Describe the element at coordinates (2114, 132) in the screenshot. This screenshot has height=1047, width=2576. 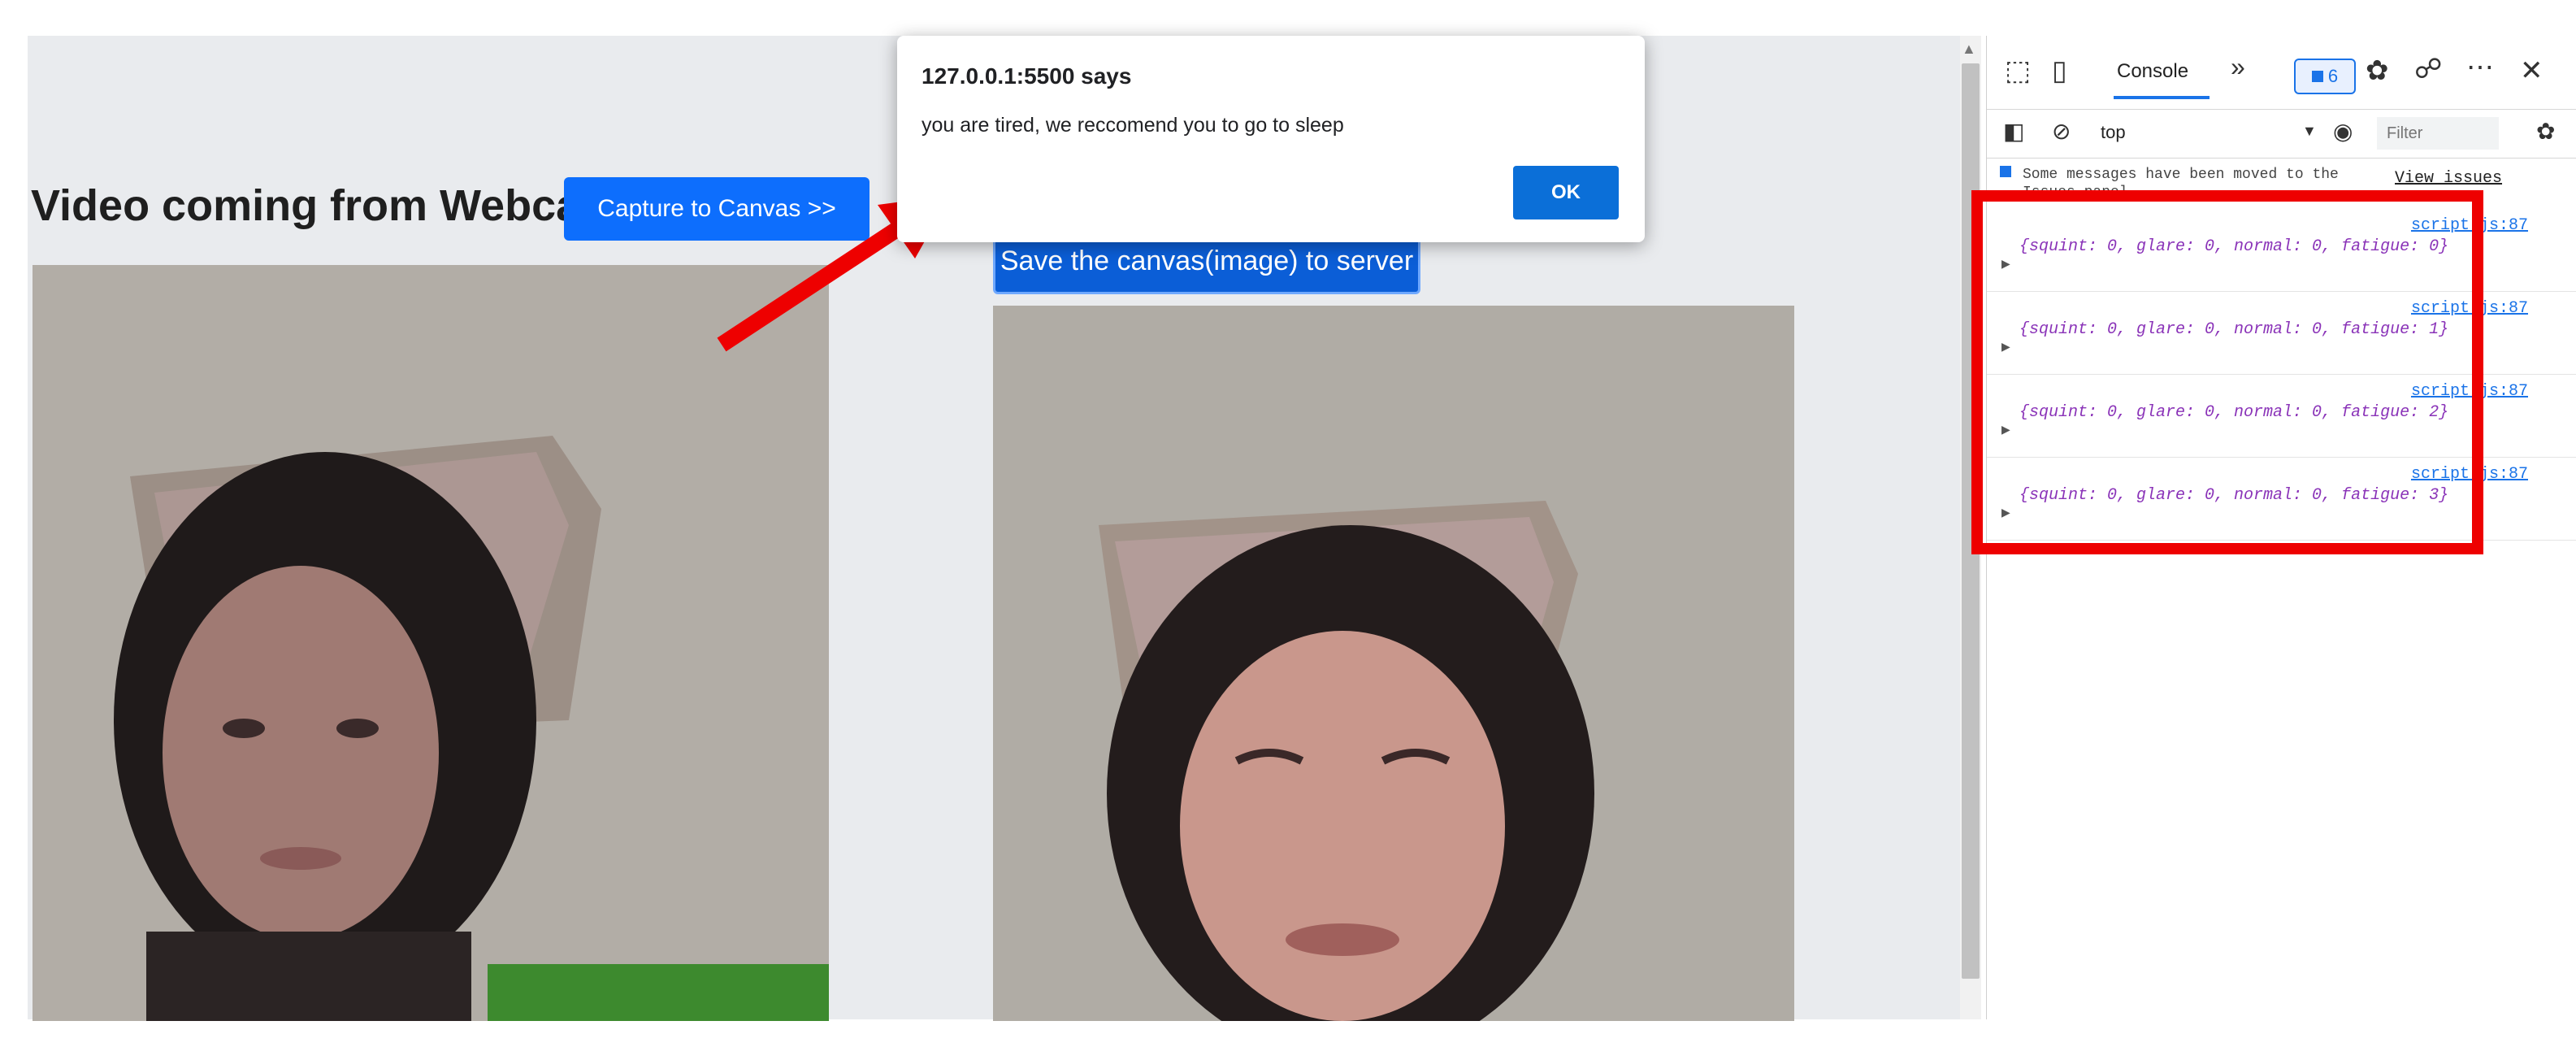
I see `context-selector: top` at that location.